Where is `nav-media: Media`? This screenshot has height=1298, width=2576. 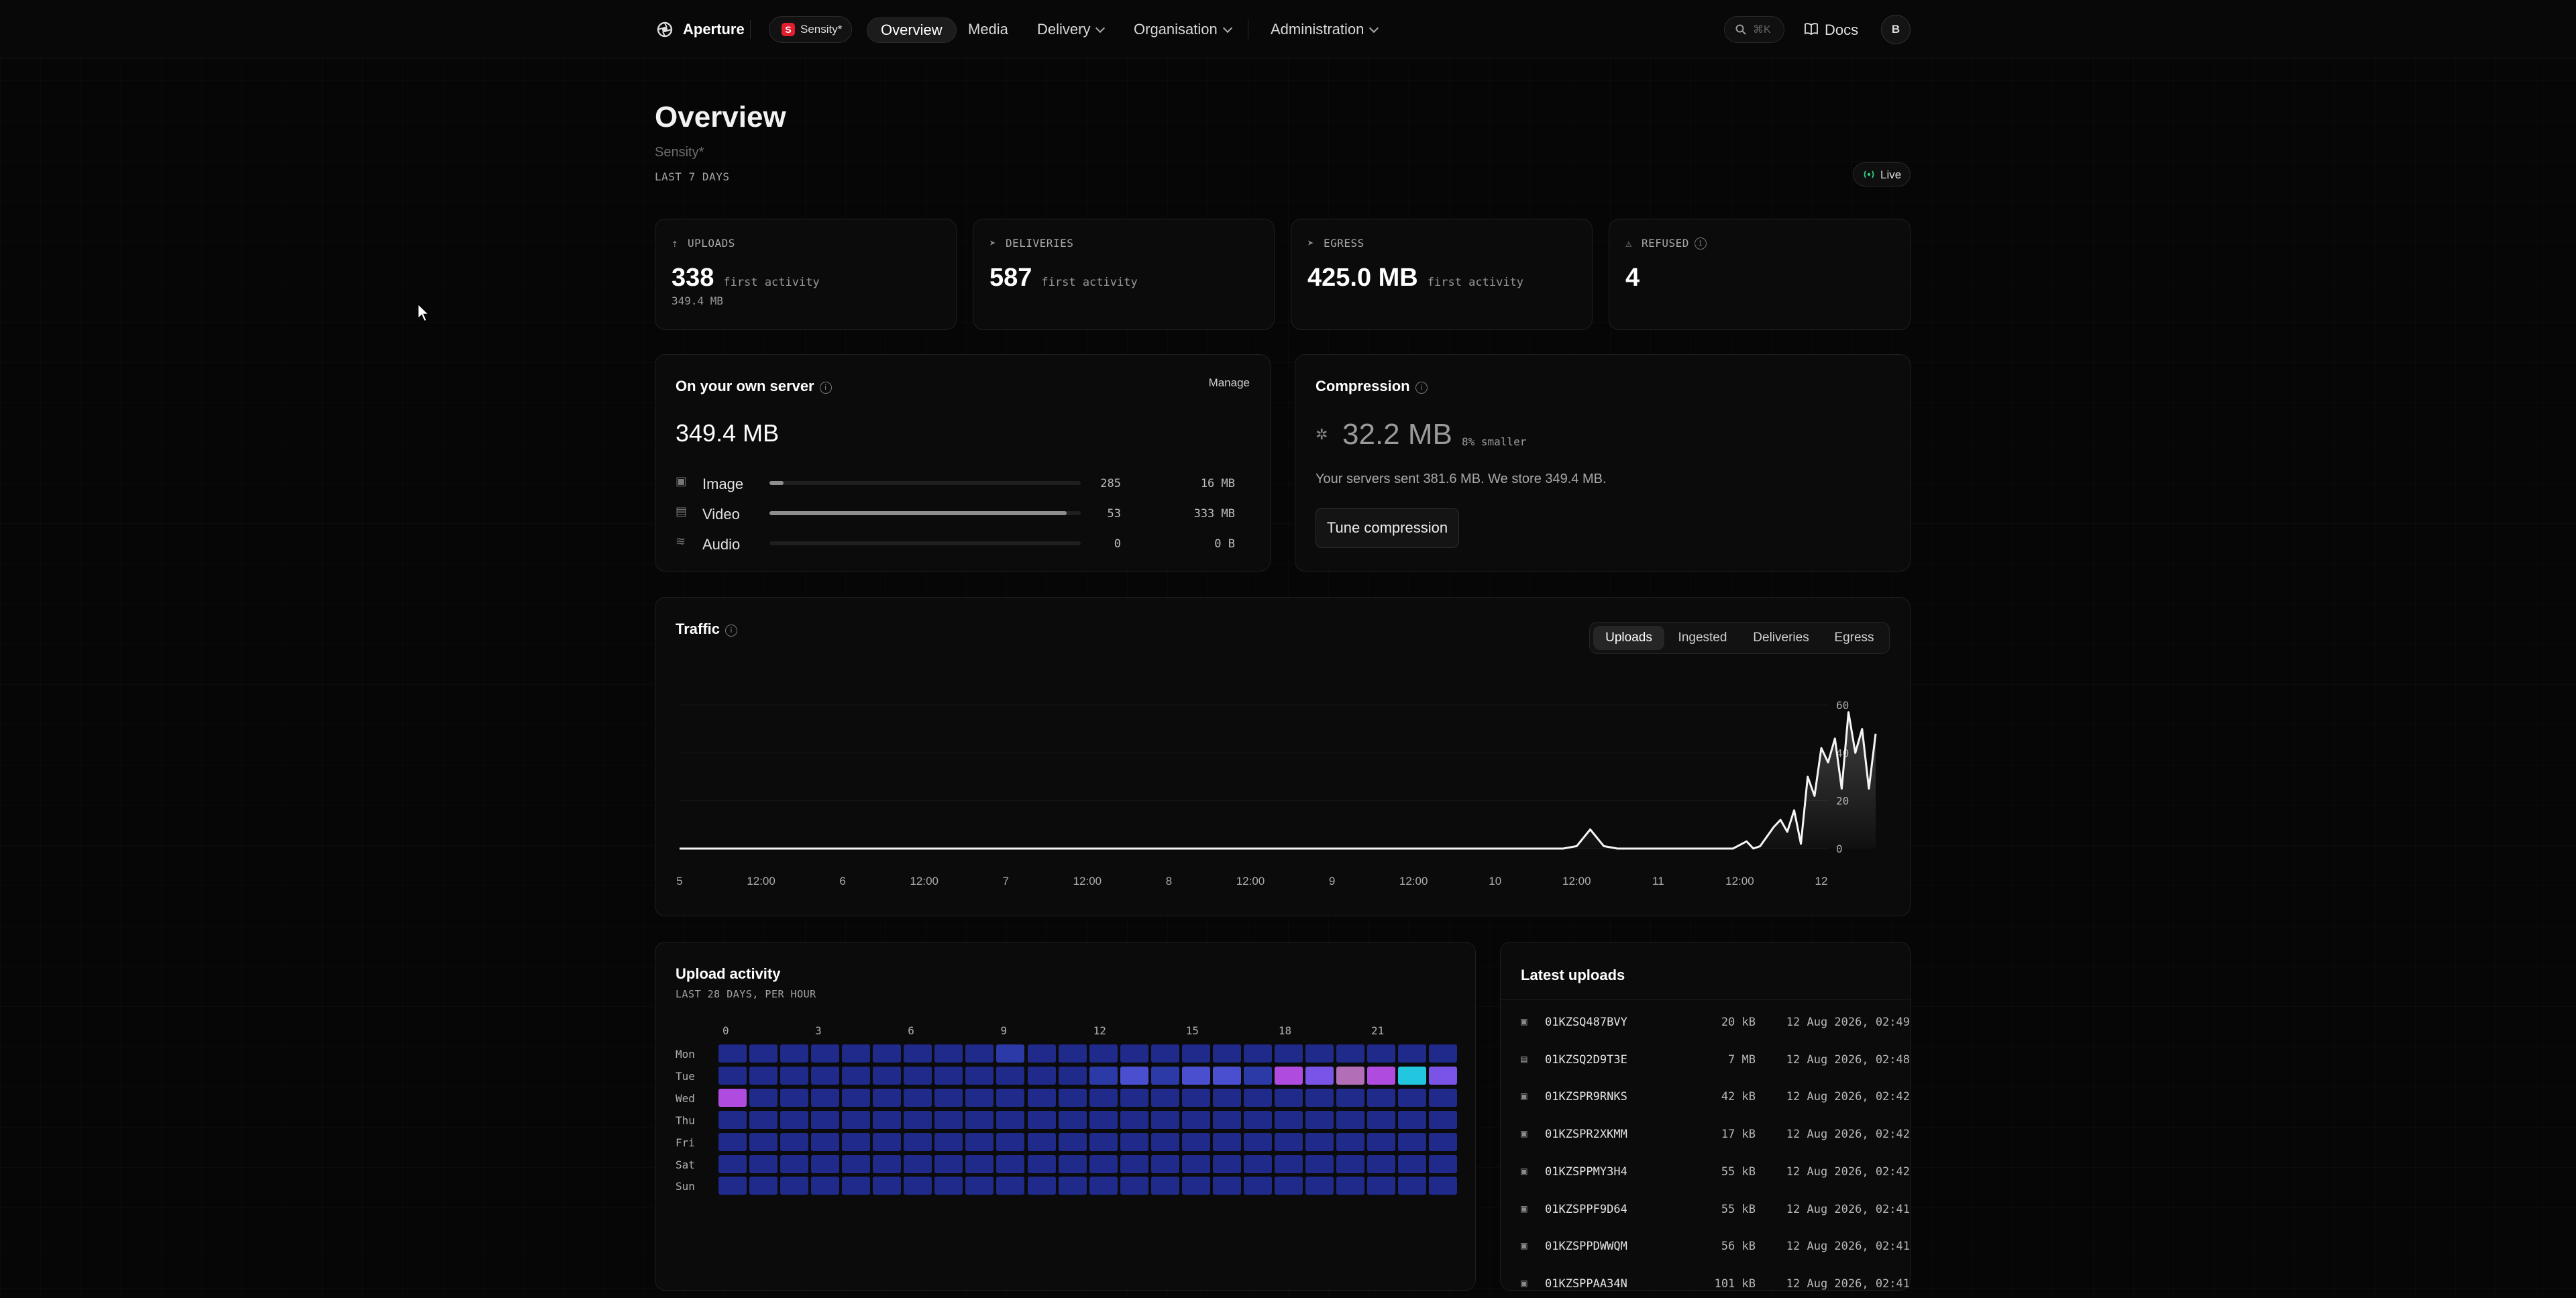 nav-media: Media is located at coordinates (988, 29).